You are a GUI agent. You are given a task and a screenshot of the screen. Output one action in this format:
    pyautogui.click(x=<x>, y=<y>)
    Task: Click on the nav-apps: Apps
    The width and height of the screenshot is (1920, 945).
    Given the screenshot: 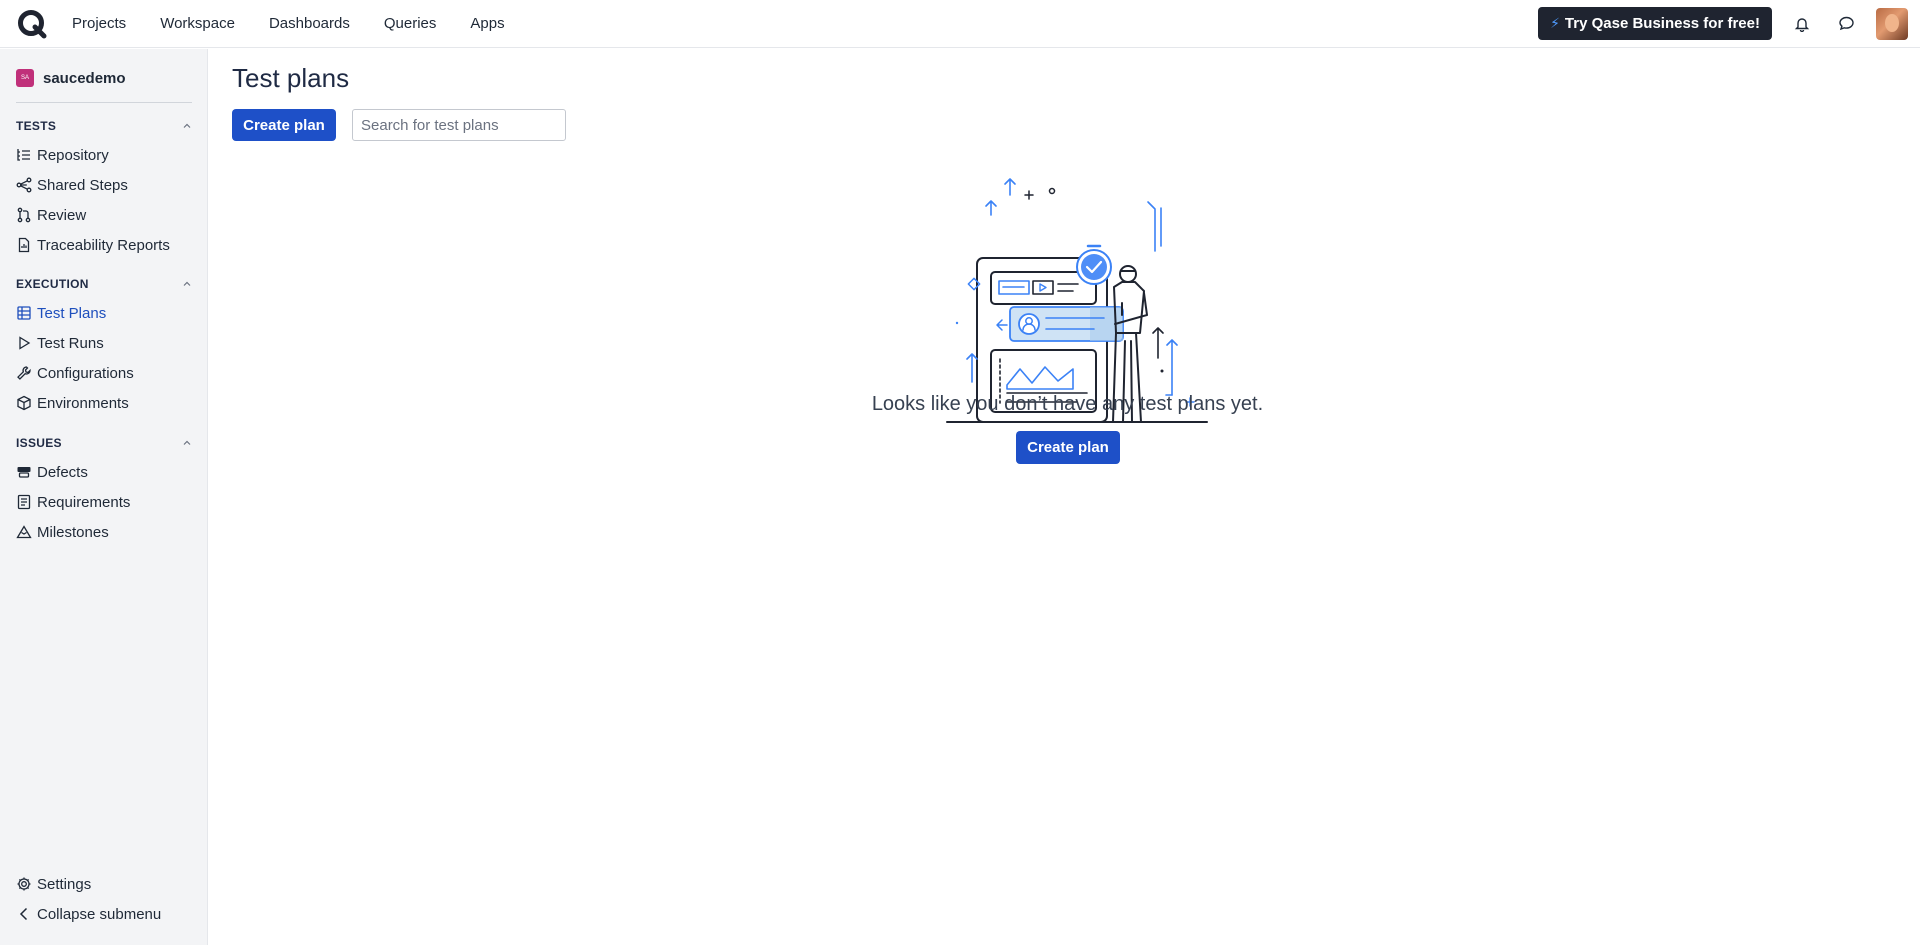 What is the action you would take?
    pyautogui.click(x=487, y=23)
    